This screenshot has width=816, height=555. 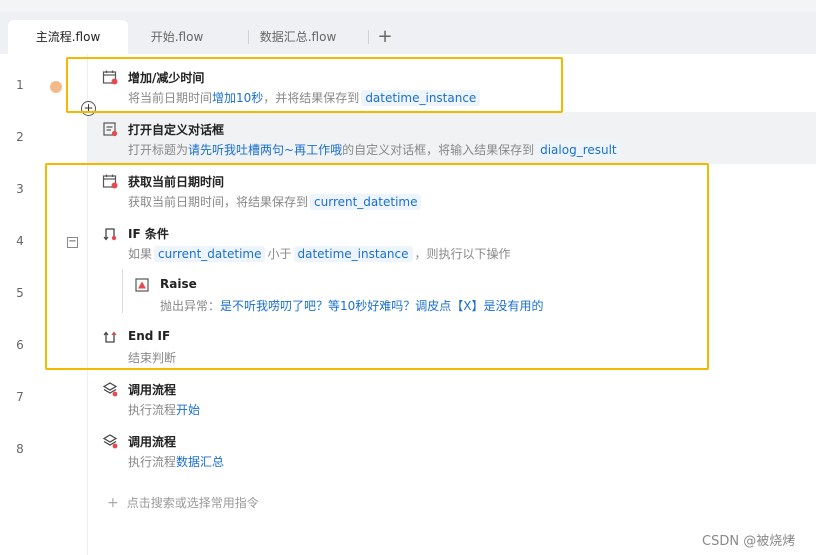 What do you see at coordinates (56, 87) in the screenshot?
I see `breakpoint-dot` at bounding box center [56, 87].